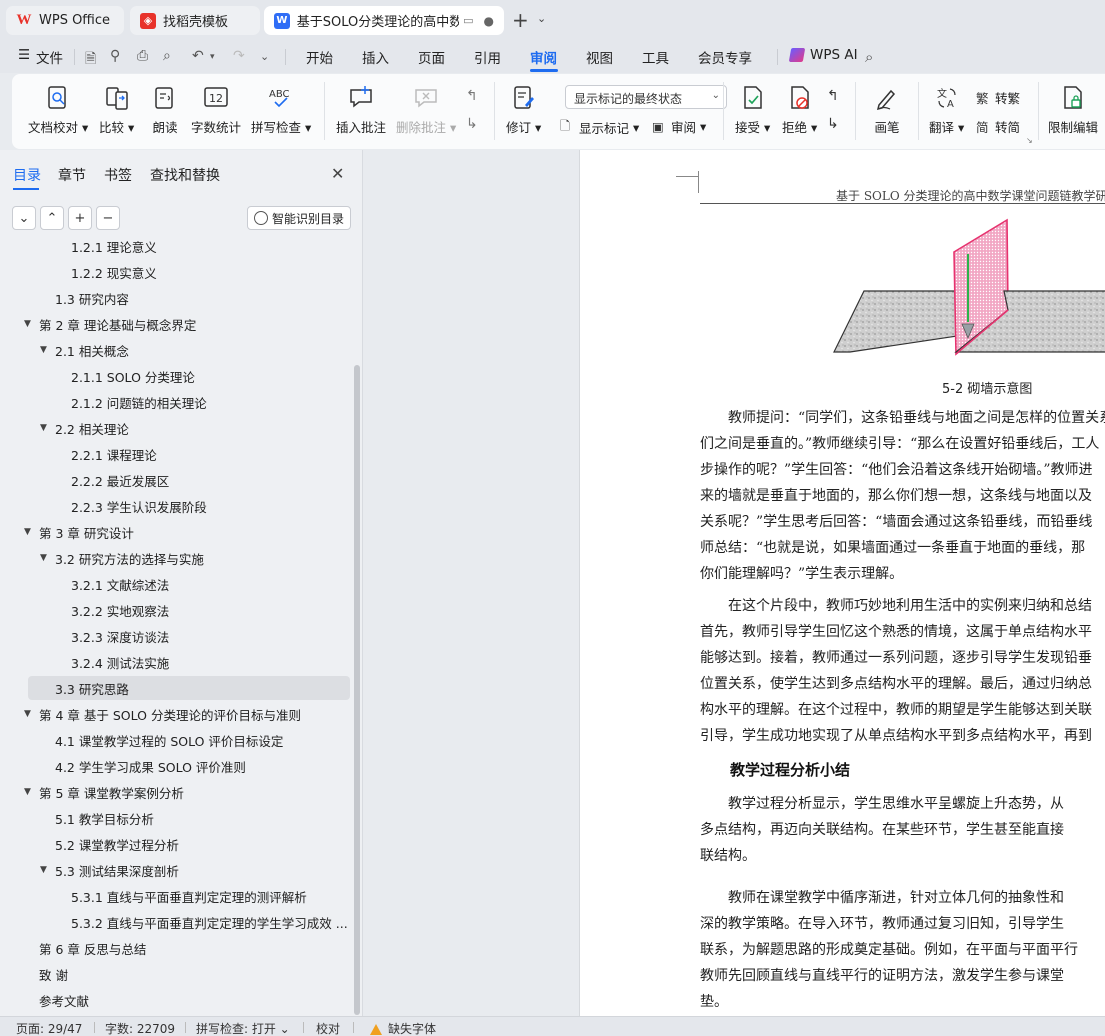  What do you see at coordinates (834, 55) in the screenshot?
I see `menu-wps-ai: WPS AI` at bounding box center [834, 55].